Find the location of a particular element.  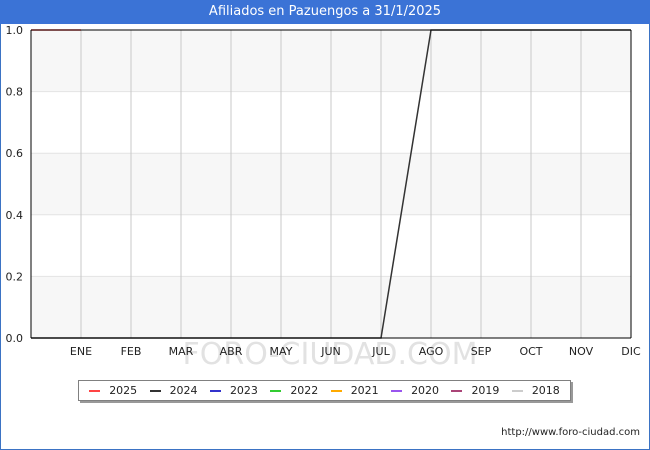

y-tick-label: 0.0 is located at coordinates (15, 338).